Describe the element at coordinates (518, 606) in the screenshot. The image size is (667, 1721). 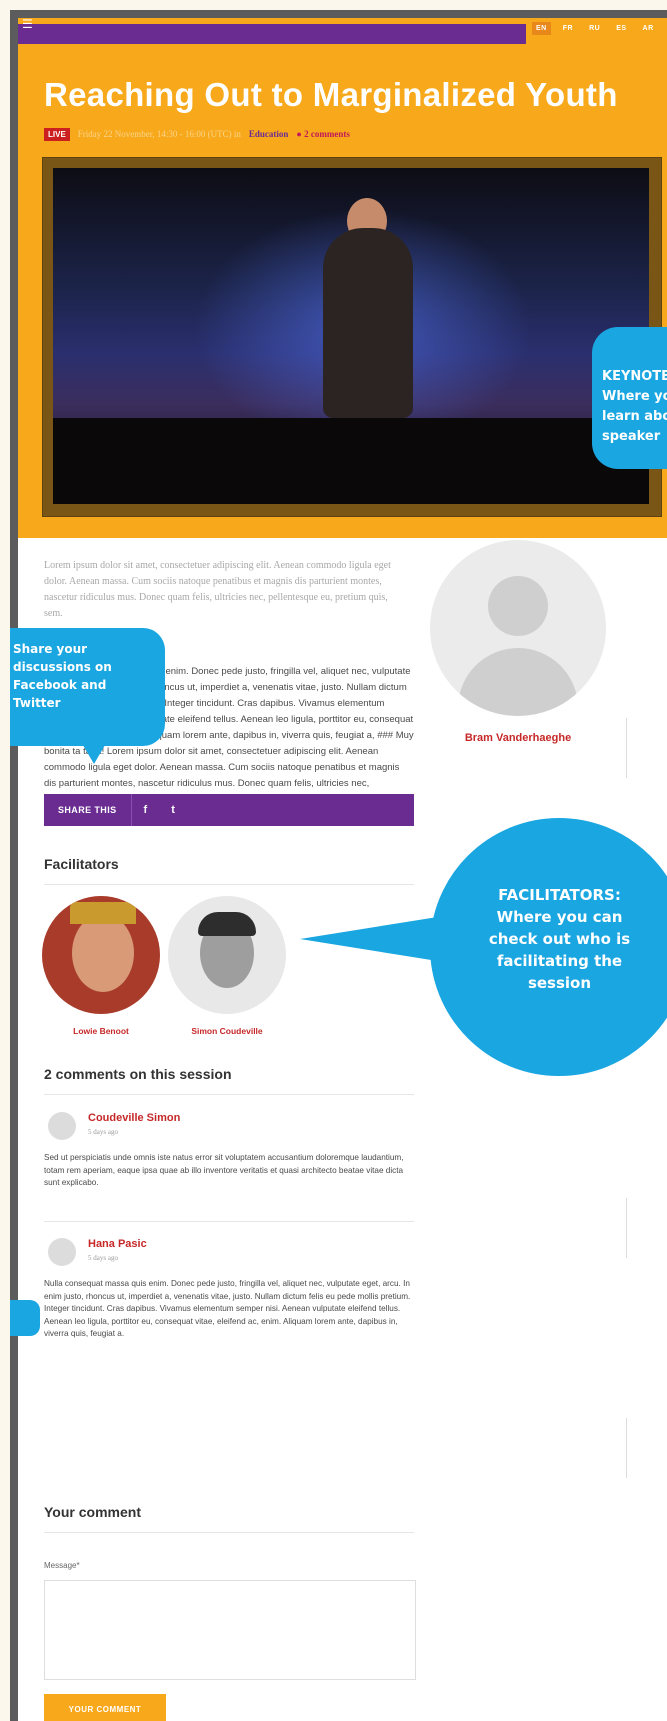
I see `avatar-placeholder-head` at that location.